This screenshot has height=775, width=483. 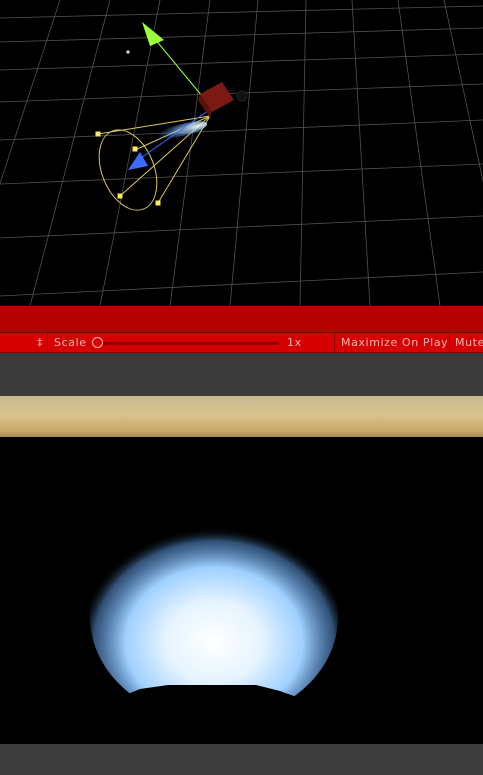 What do you see at coordinates (294, 342) in the screenshot?
I see `scale-value: 1x` at bounding box center [294, 342].